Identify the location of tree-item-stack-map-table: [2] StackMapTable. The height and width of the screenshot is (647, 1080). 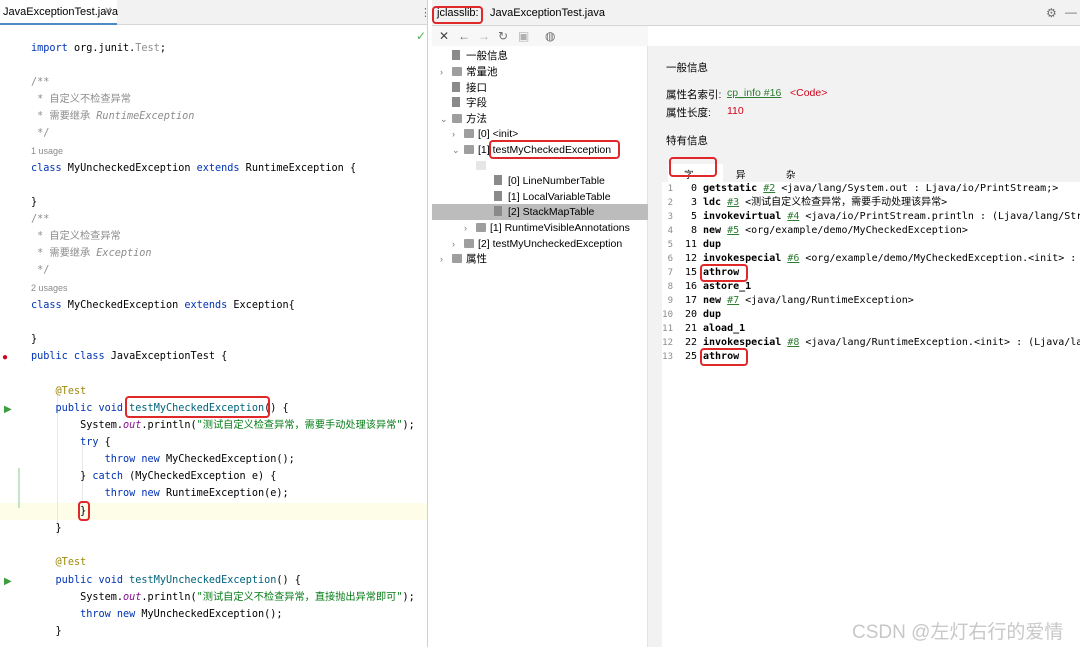
(544, 212).